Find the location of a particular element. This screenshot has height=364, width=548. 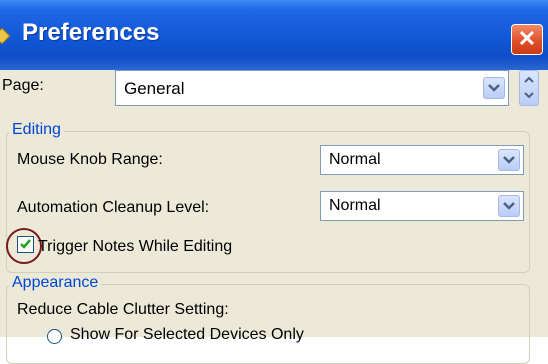

page-select-value: General is located at coordinates (154, 88).